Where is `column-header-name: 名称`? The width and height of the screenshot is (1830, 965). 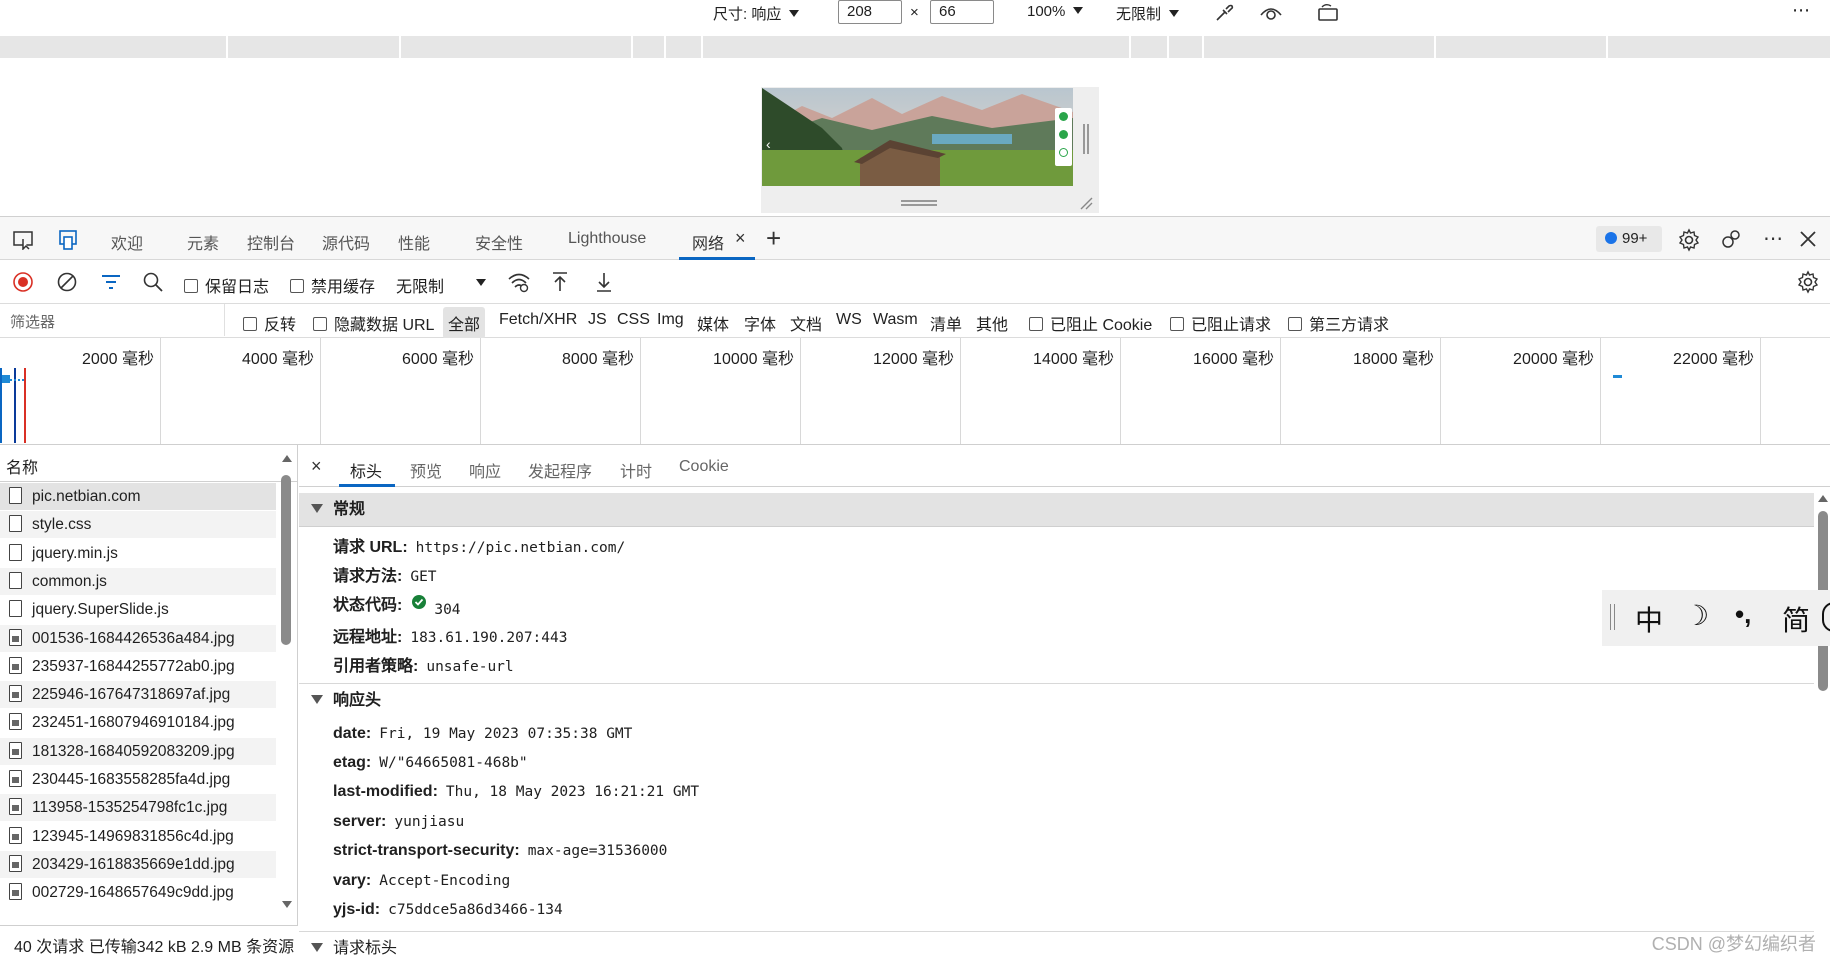 column-header-name: 名称 is located at coordinates (148, 463).